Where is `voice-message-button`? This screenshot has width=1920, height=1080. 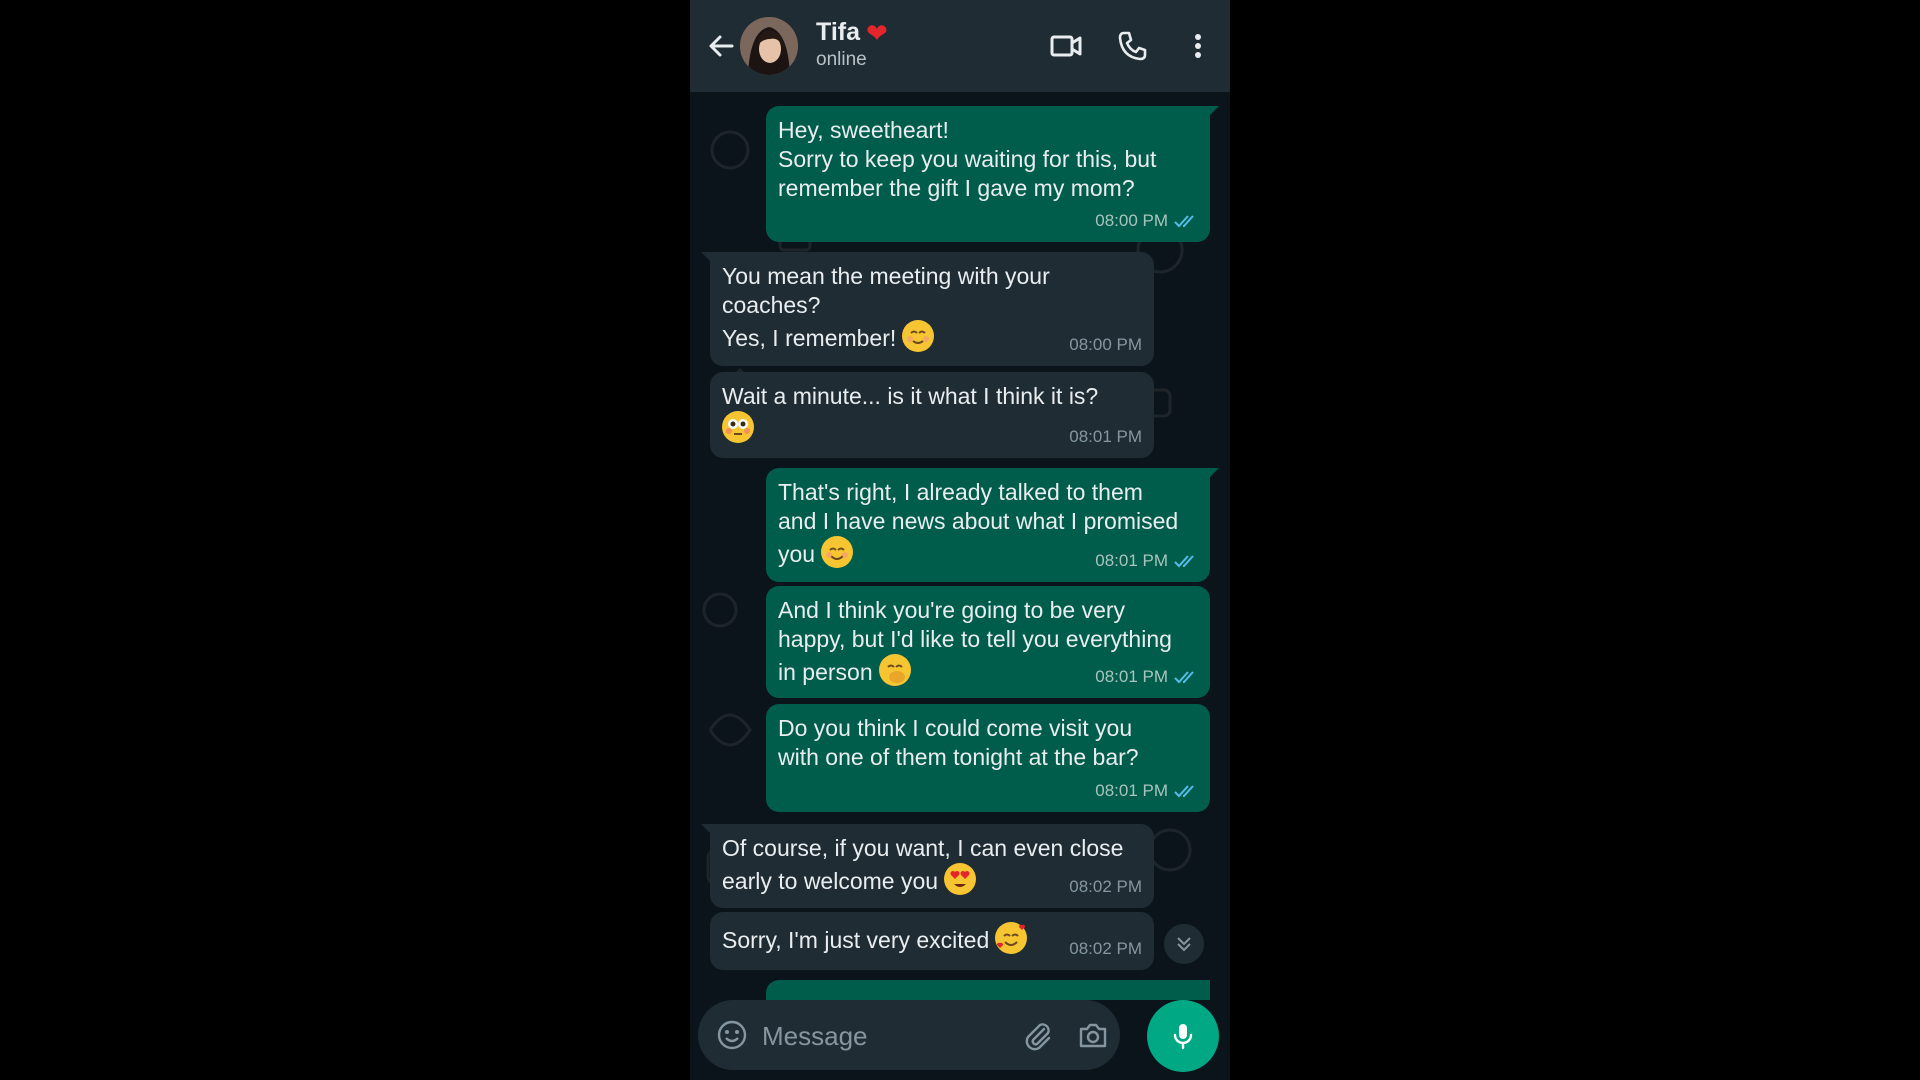
voice-message-button is located at coordinates (1183, 1036).